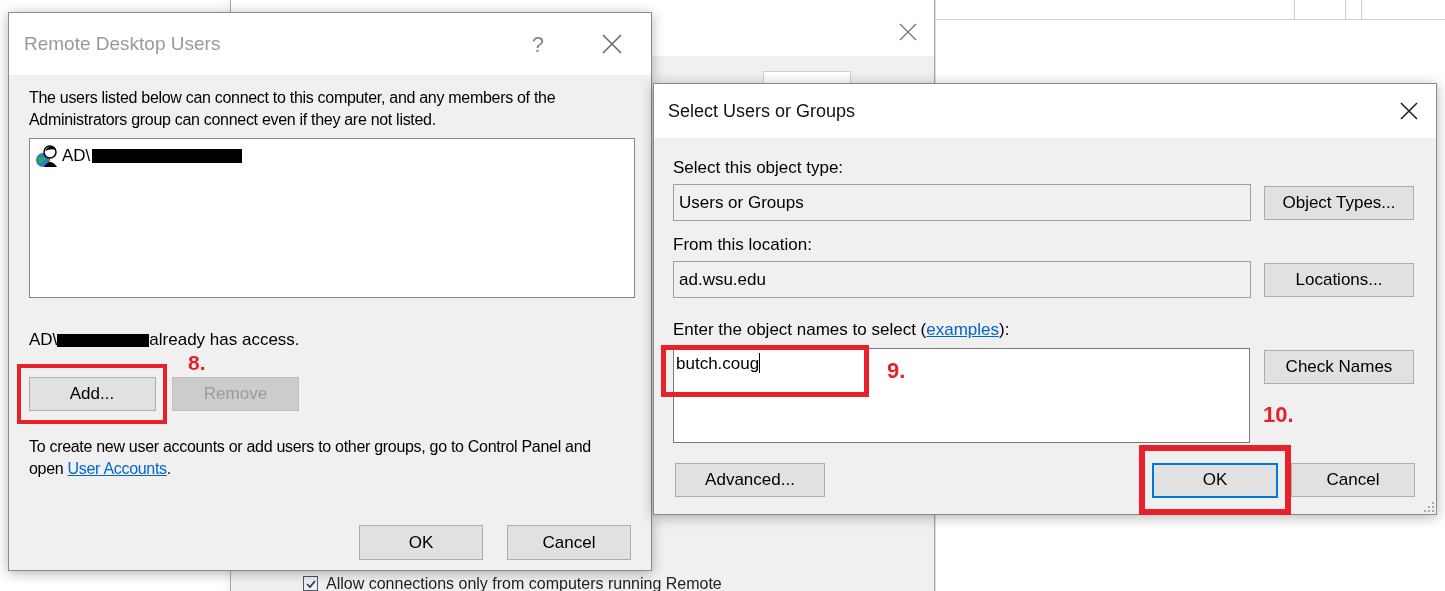 The height and width of the screenshot is (591, 1445). What do you see at coordinates (122, 43) in the screenshot?
I see `window-title: Remote Desktop Users` at bounding box center [122, 43].